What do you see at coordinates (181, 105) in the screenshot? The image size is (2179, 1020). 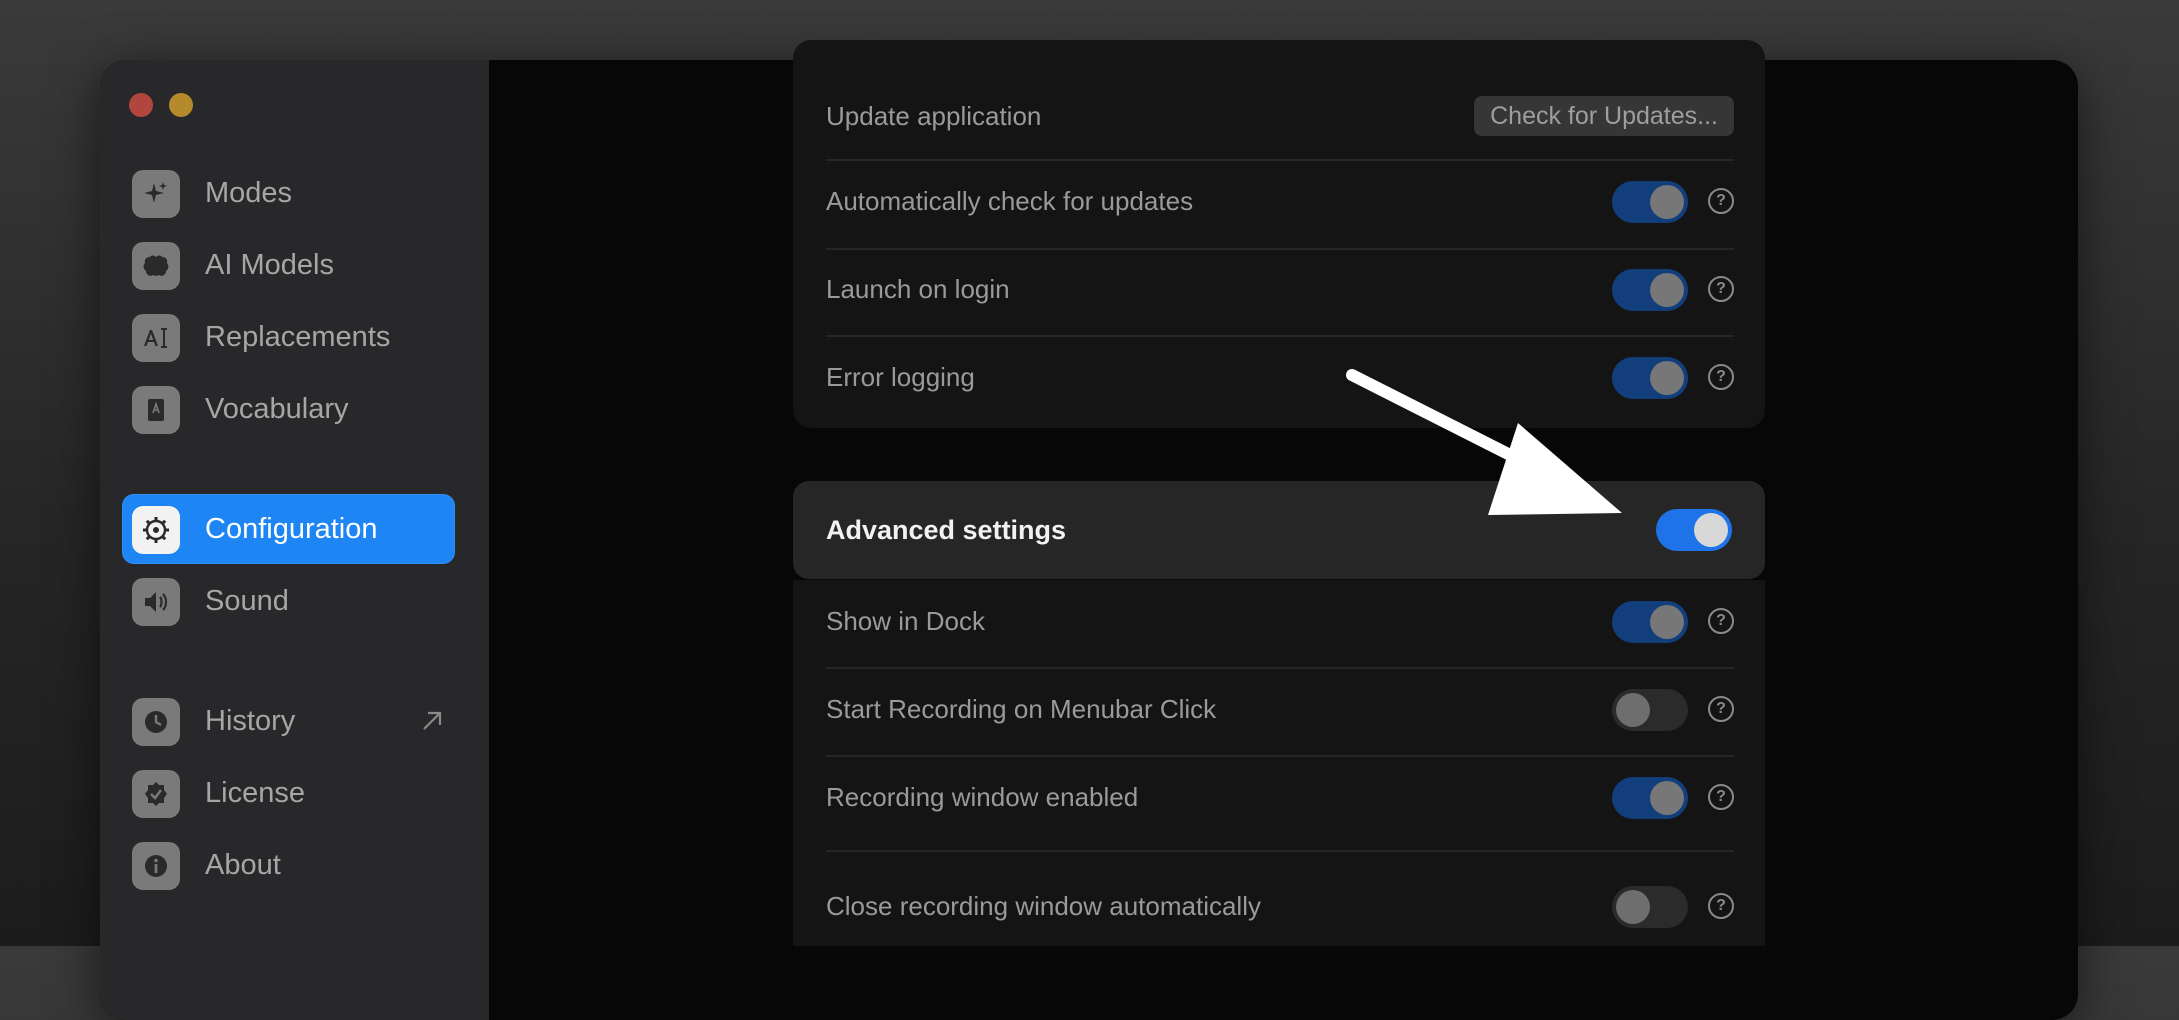 I see `minimize-window-button` at bounding box center [181, 105].